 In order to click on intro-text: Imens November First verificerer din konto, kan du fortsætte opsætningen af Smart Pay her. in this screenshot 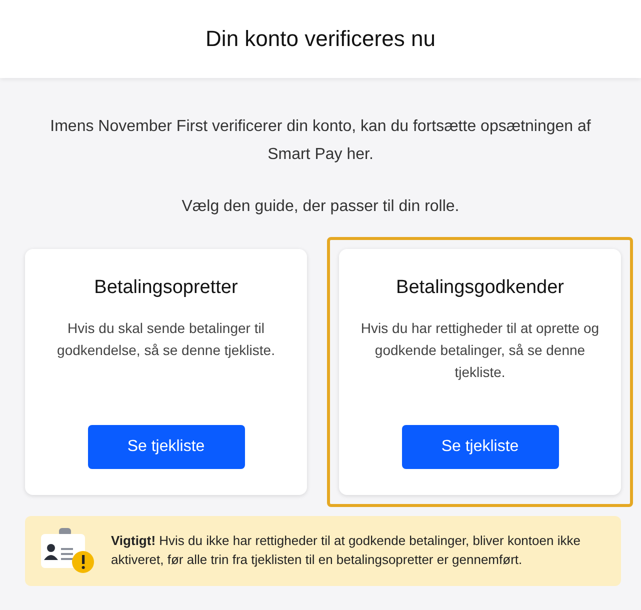, I will do `click(320, 141)`.